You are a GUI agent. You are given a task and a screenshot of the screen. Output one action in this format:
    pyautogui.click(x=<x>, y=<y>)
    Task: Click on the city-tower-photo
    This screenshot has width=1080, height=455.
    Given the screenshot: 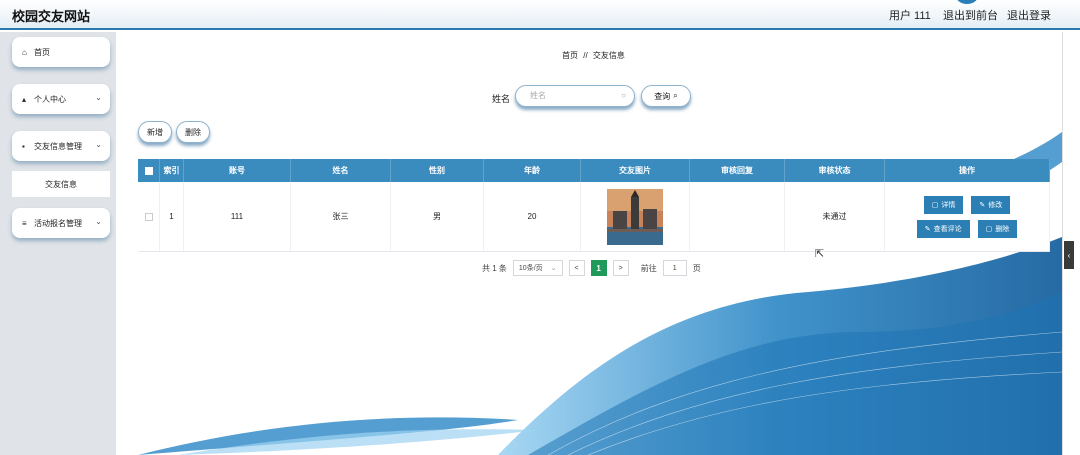 What is the action you would take?
    pyautogui.click(x=635, y=216)
    